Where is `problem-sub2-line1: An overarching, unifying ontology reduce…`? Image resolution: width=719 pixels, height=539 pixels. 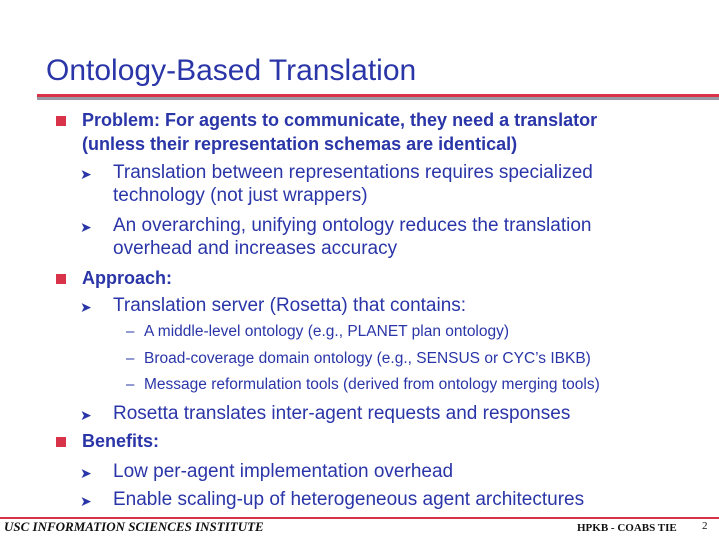
problem-sub2-line1: An overarching, unifying ontology reduce… is located at coordinates (352, 225).